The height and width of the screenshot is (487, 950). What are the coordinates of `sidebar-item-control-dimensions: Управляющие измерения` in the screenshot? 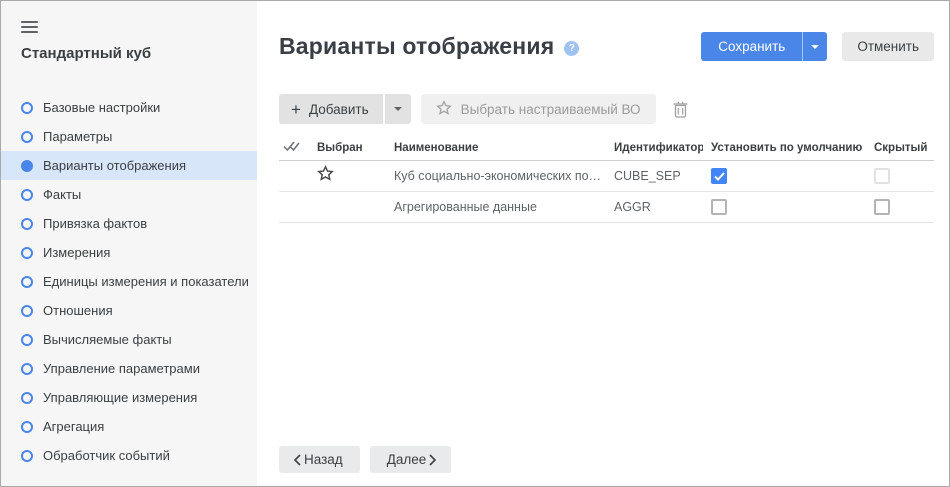 It's located at (129, 397).